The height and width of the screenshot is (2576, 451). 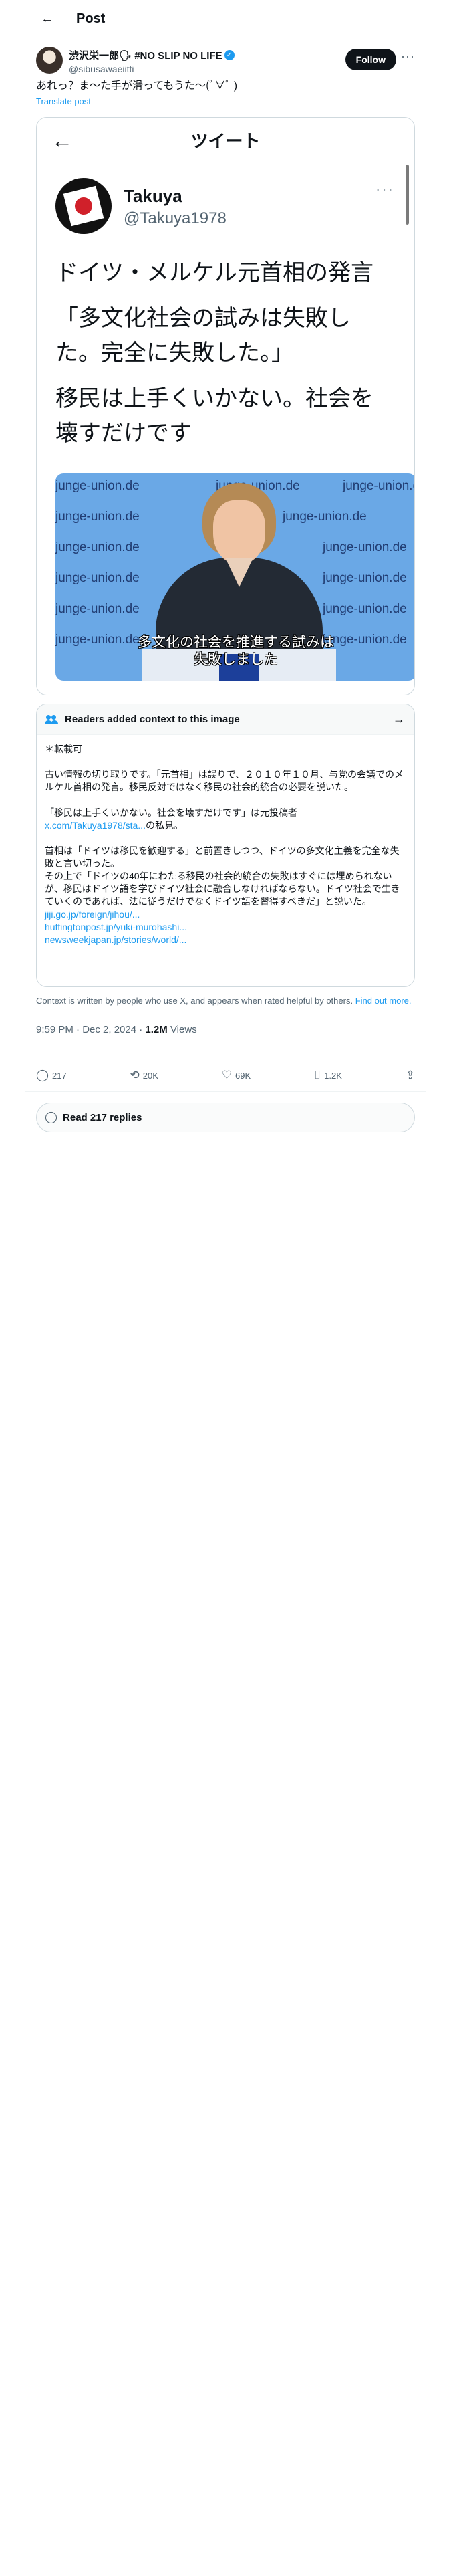 I want to click on embedded-user-row: Takuya @Takuya1978 ···, so click(x=225, y=204).